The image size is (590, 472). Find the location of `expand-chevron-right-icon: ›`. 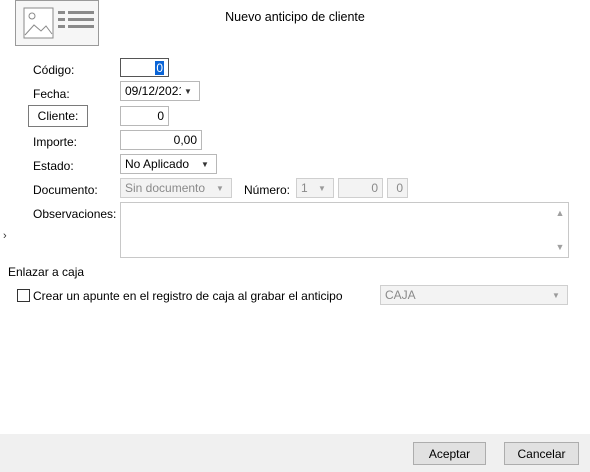

expand-chevron-right-icon: › is located at coordinates (5, 236).